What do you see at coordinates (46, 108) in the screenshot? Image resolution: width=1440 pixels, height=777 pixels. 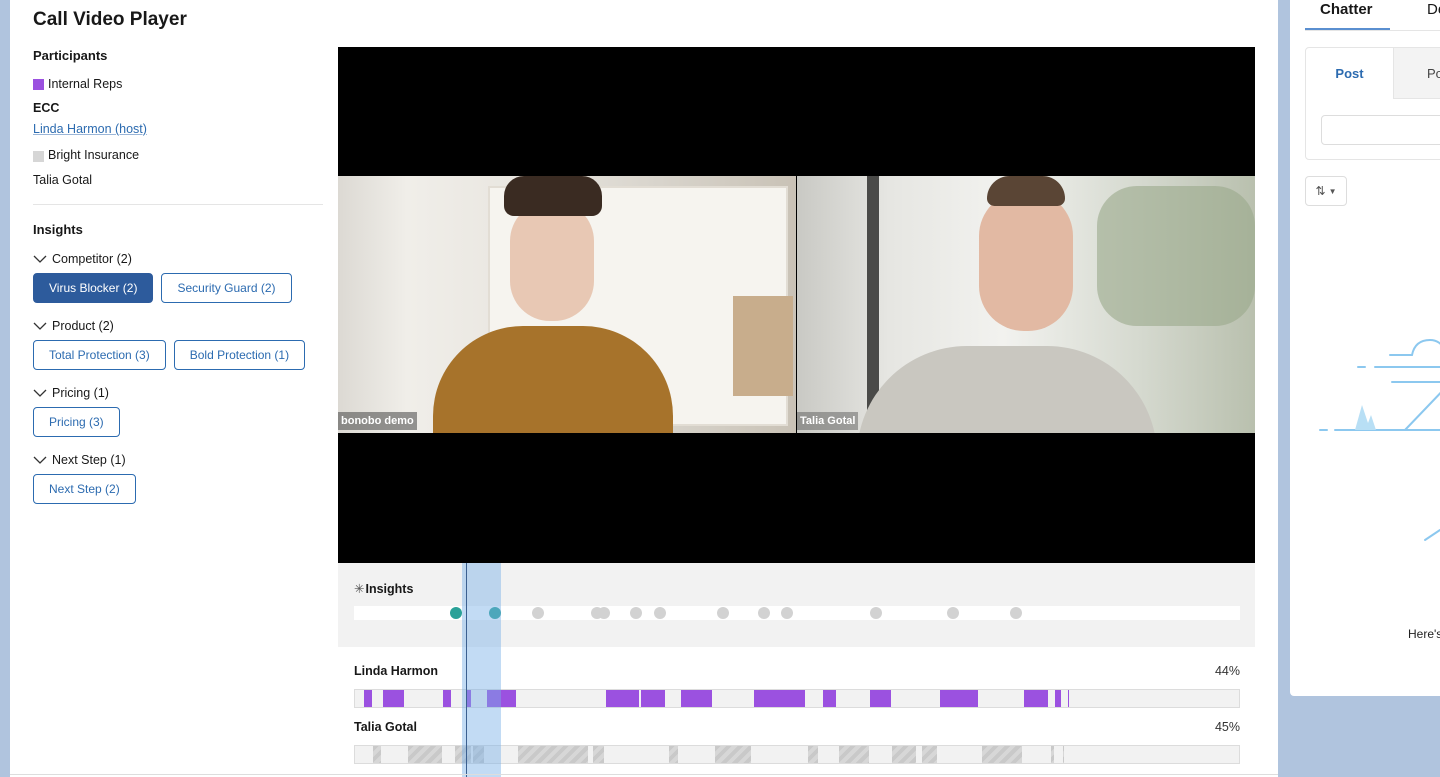 I see `company-name: ECC` at bounding box center [46, 108].